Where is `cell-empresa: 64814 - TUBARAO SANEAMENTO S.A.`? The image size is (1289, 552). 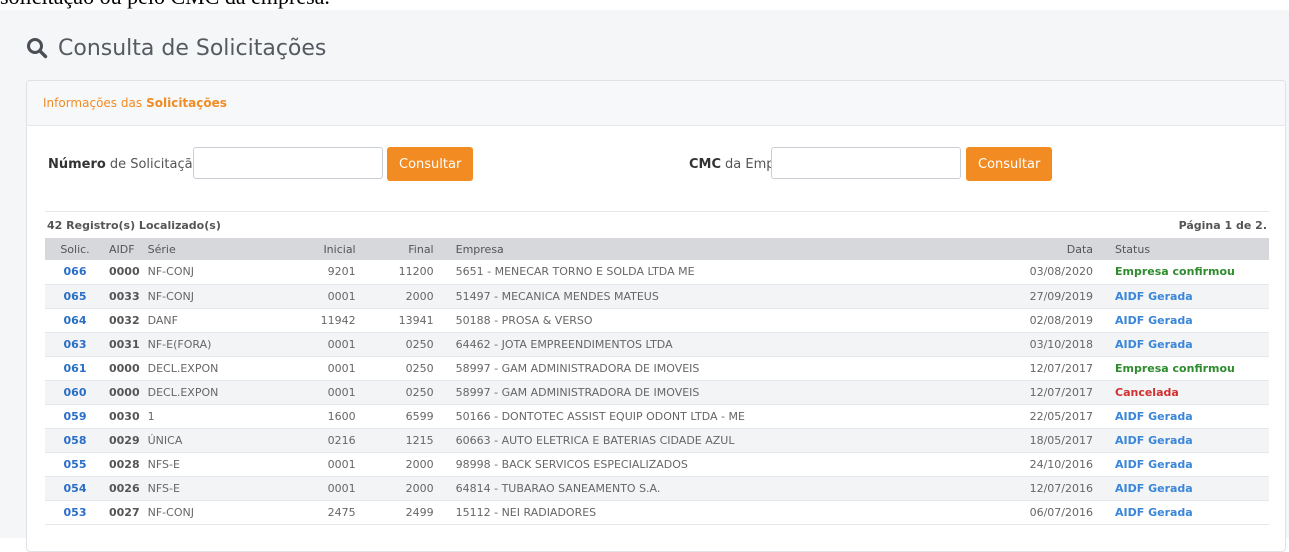 cell-empresa: 64814 - TUBARAO SANEAMENTO S.A. is located at coordinates (558, 488).